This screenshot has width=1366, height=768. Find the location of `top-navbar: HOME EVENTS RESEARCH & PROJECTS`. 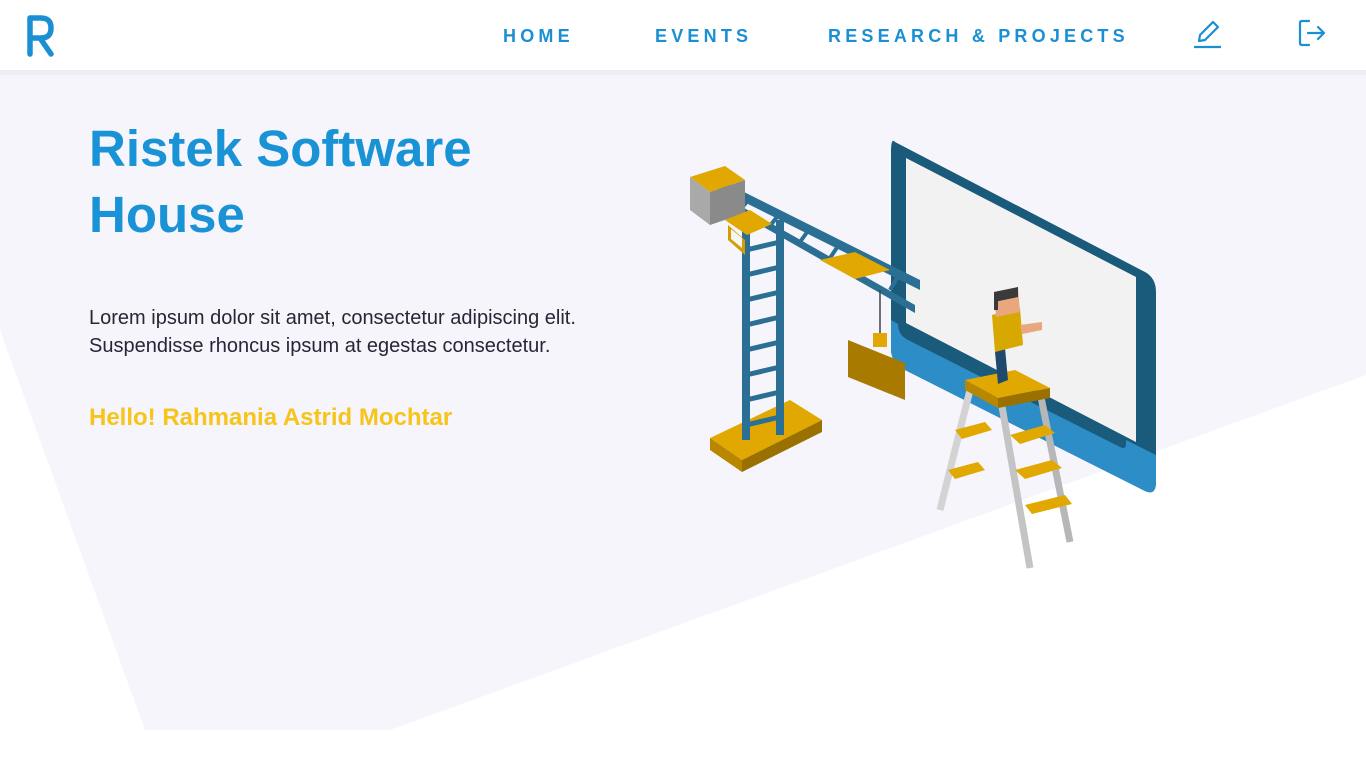

top-navbar: HOME EVENTS RESEARCH & PROJECTS is located at coordinates (683, 35).